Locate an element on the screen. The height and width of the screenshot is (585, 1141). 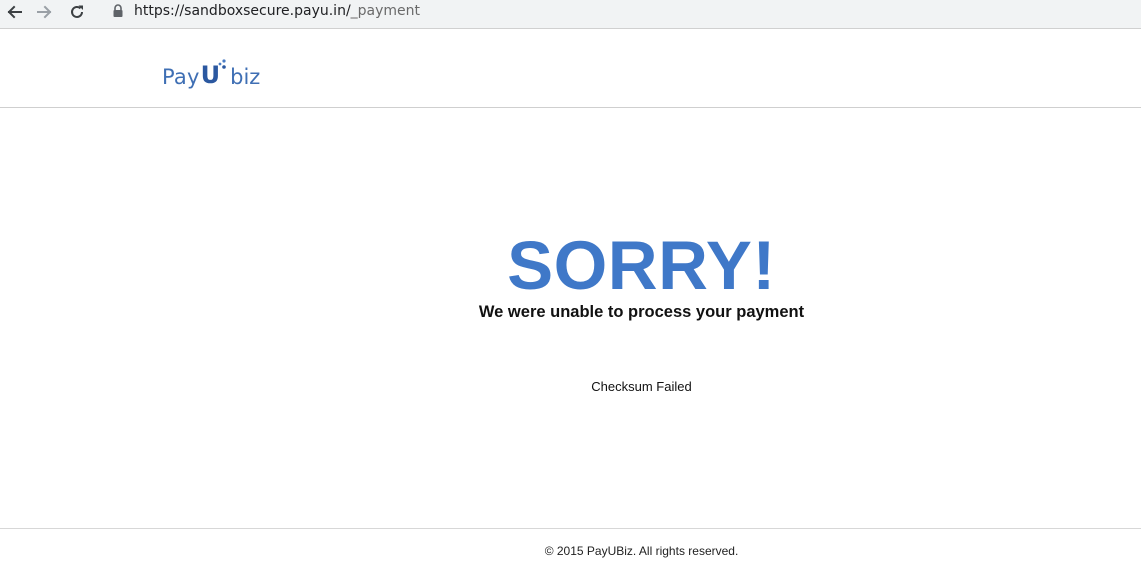
logo-pay: Pay is located at coordinates (181, 77).